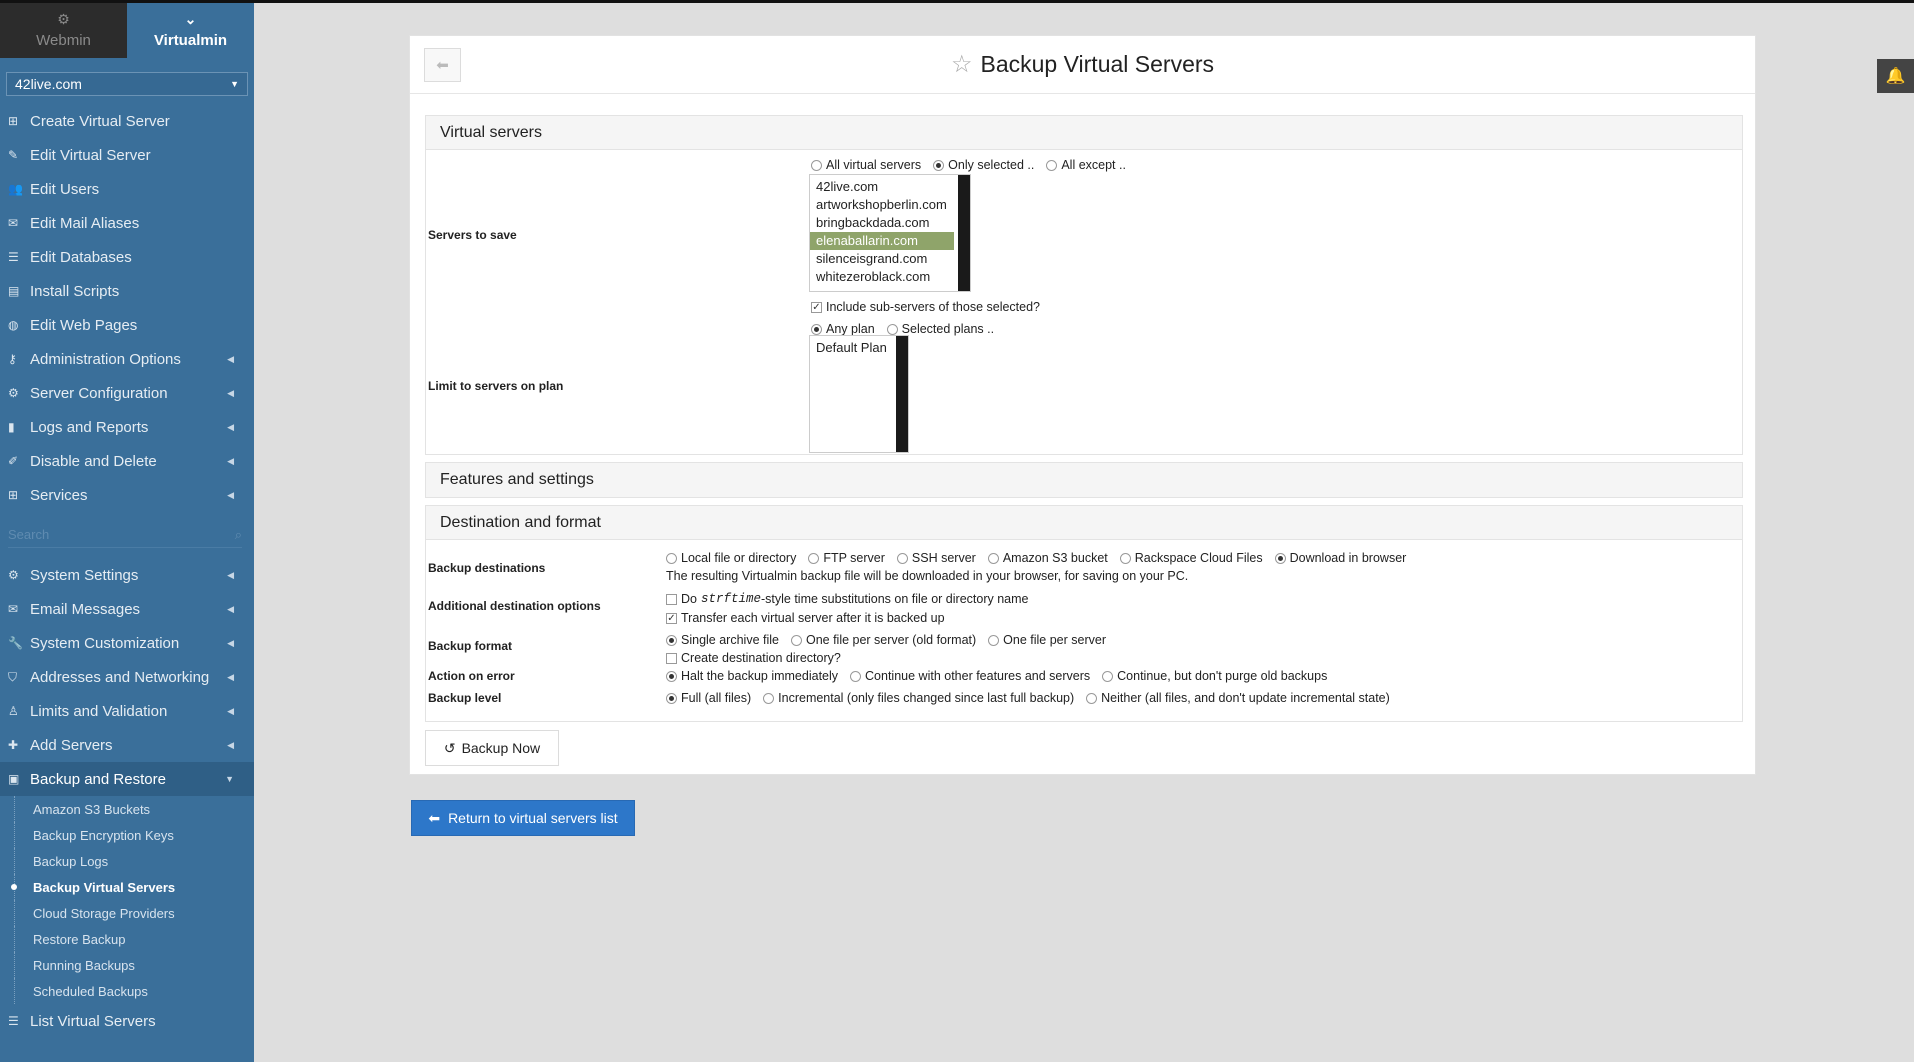 The width and height of the screenshot is (1914, 1062). Describe the element at coordinates (796, 640) in the screenshot. I see `radio-file-per-server-old` at that location.